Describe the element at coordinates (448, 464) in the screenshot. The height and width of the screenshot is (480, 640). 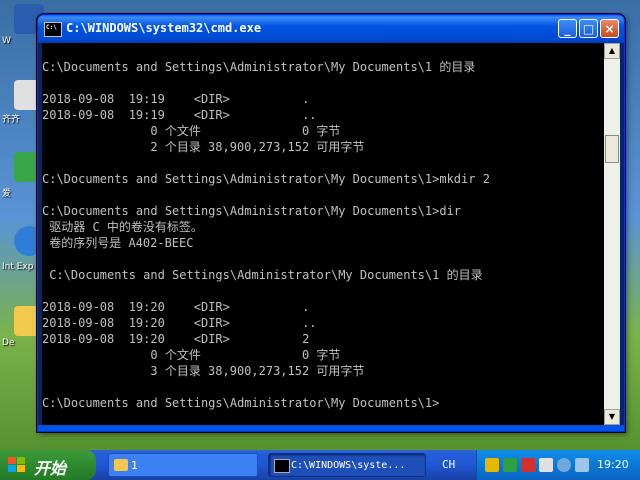
I see `language-indicator: CH` at that location.